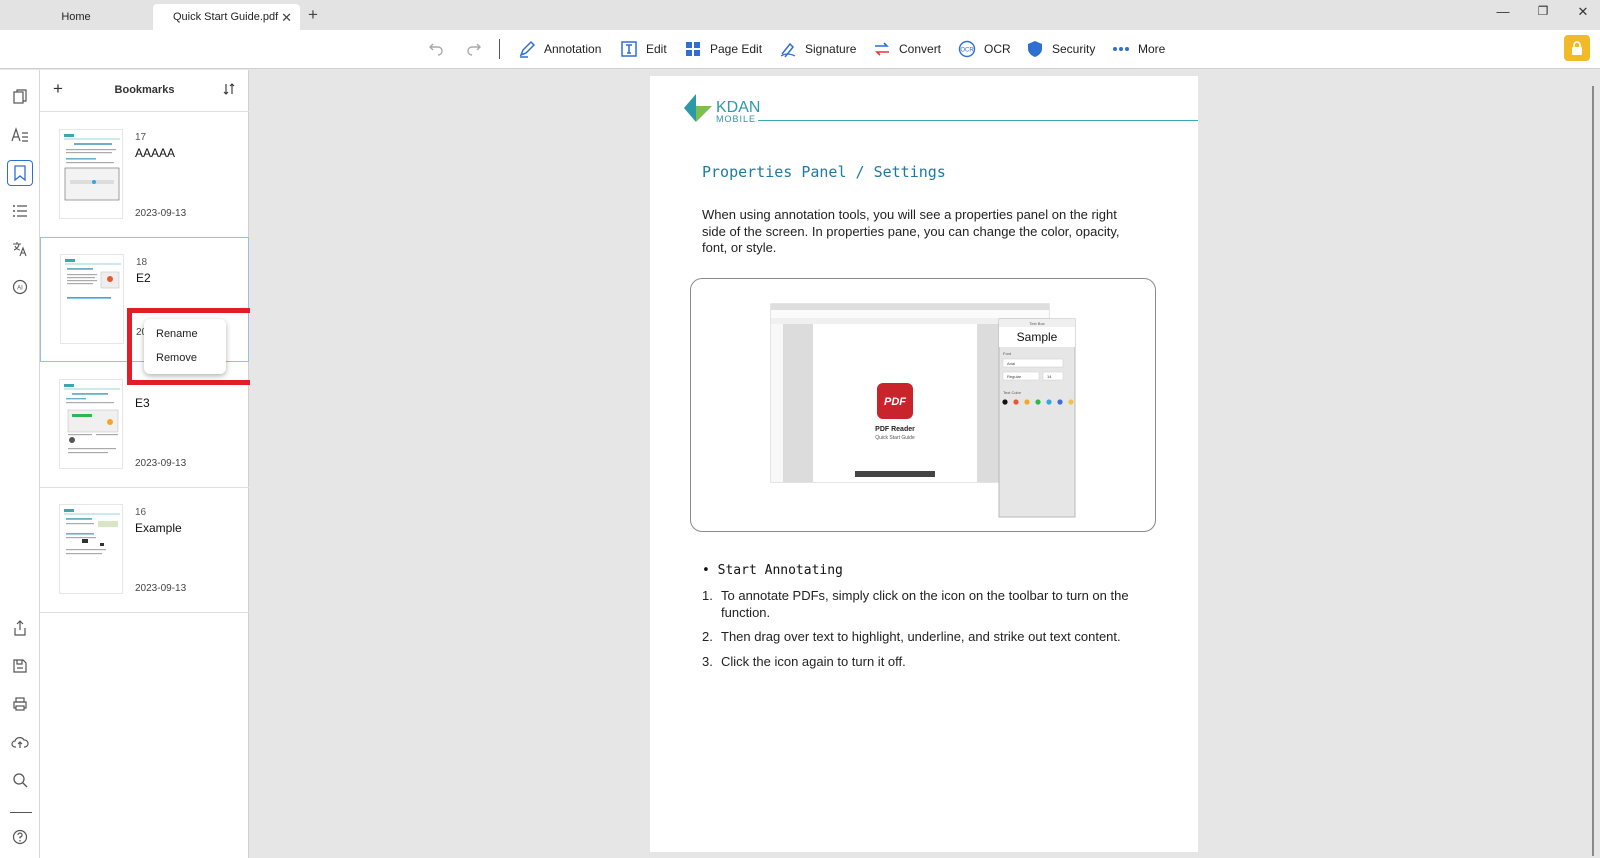  I want to click on step-number: 2., so click(707, 636).